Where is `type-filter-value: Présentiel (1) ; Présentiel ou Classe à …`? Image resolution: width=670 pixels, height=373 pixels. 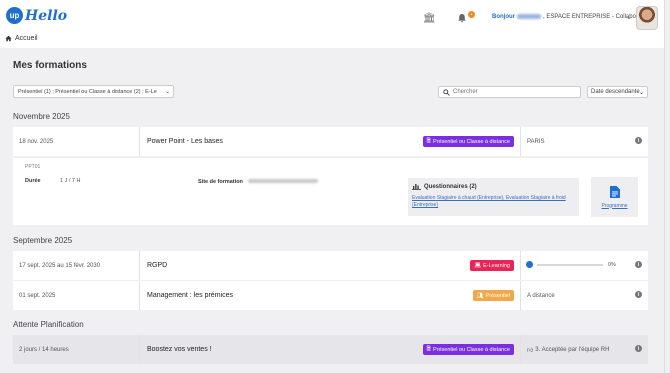
type-filter-value: Présentiel (1) ; Présentiel ou Classe à … is located at coordinates (87, 92).